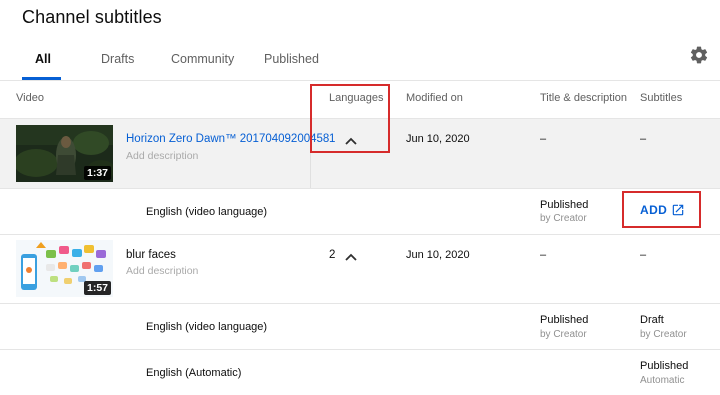 Image resolution: width=720 pixels, height=395 pixels. What do you see at coordinates (97, 288) in the screenshot?
I see `video-duration: 1:57` at bounding box center [97, 288].